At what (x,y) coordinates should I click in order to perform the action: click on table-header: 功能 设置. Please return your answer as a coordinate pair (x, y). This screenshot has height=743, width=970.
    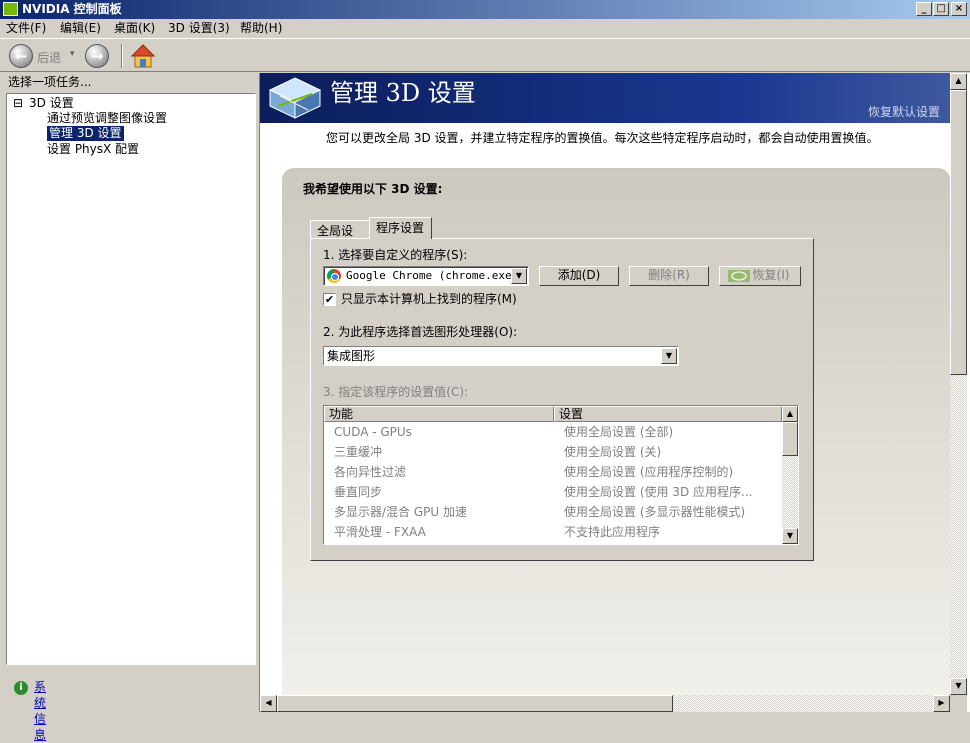
    Looking at the image, I should click on (553, 414).